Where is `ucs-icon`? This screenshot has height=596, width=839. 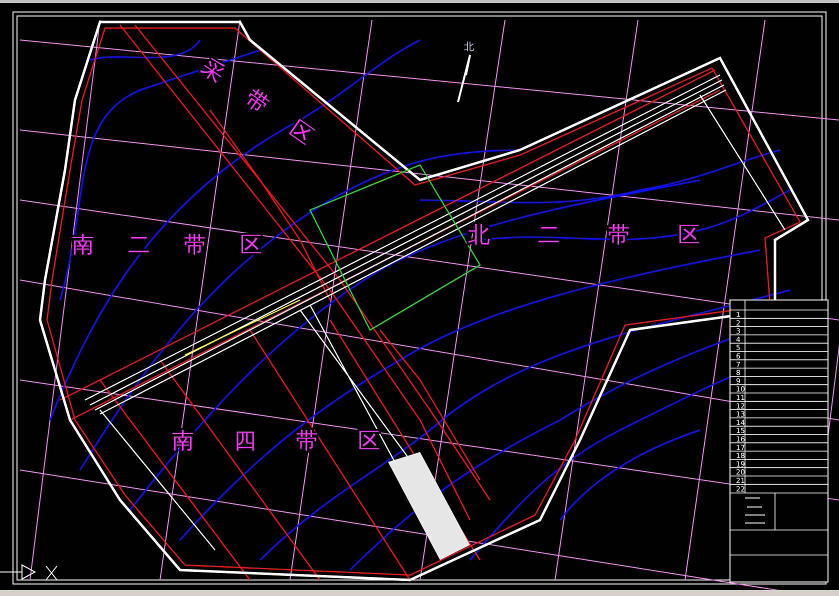
ucs-icon is located at coordinates (29, 572).